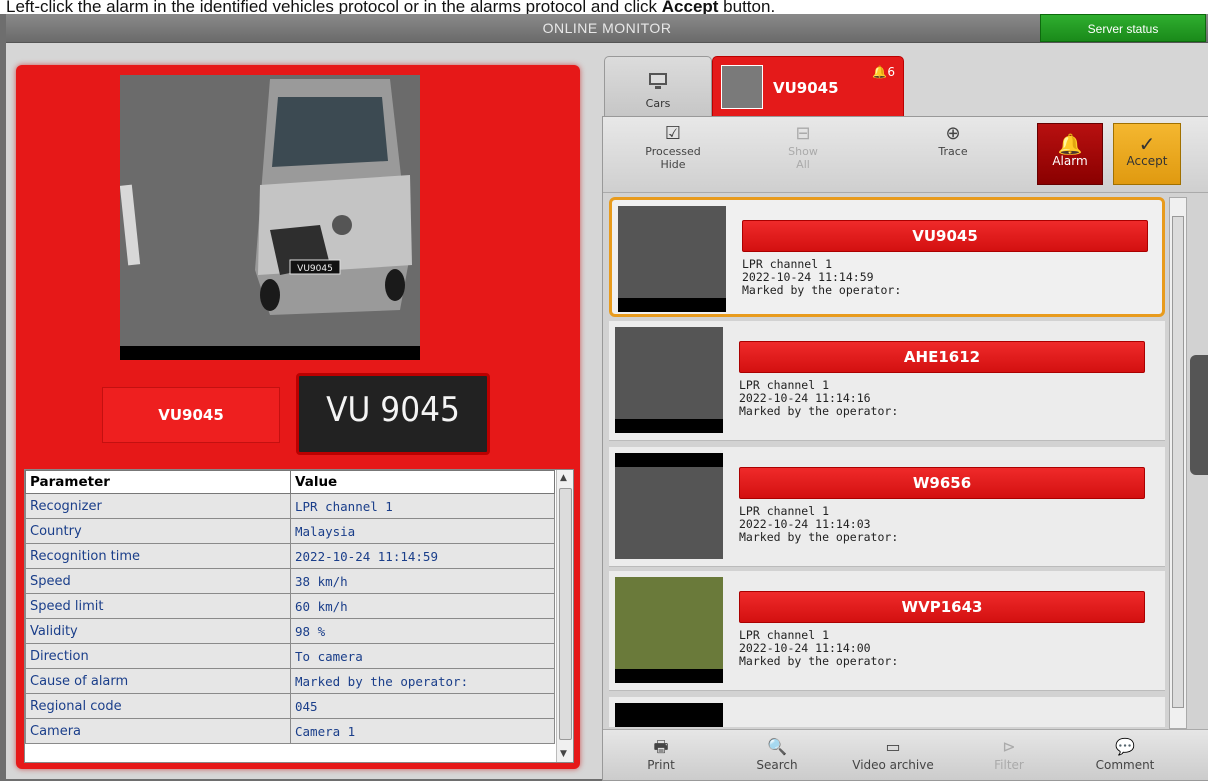 This screenshot has width=1208, height=781. I want to click on alarm-count-badge: 🔔6, so click(883, 72).